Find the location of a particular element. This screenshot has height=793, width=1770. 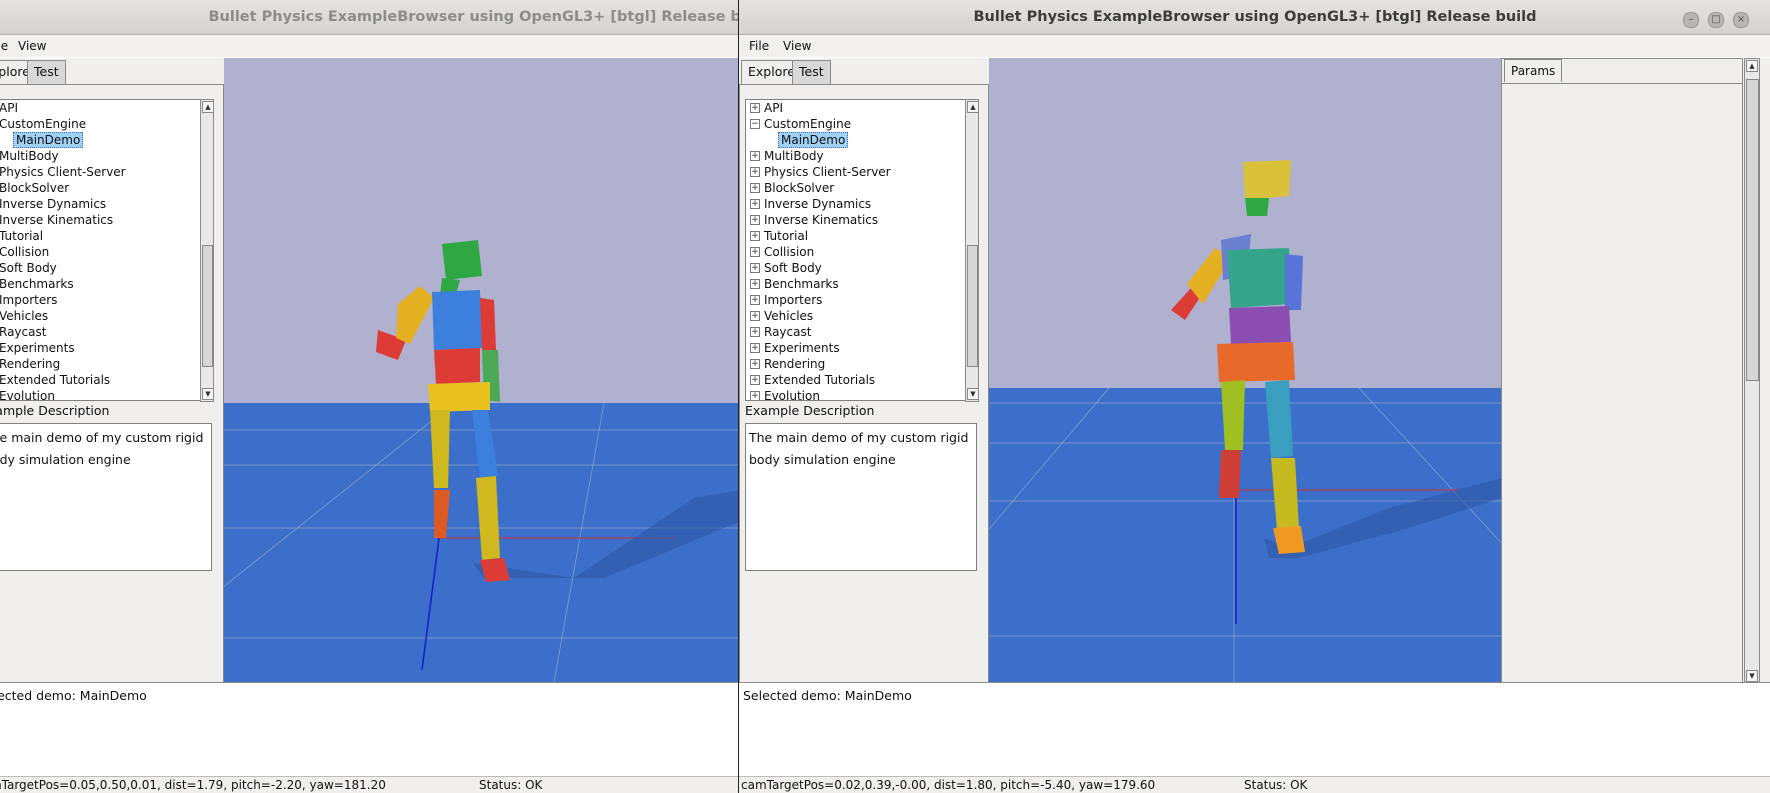

tree-item-label: Soft Body is located at coordinates (28, 268).